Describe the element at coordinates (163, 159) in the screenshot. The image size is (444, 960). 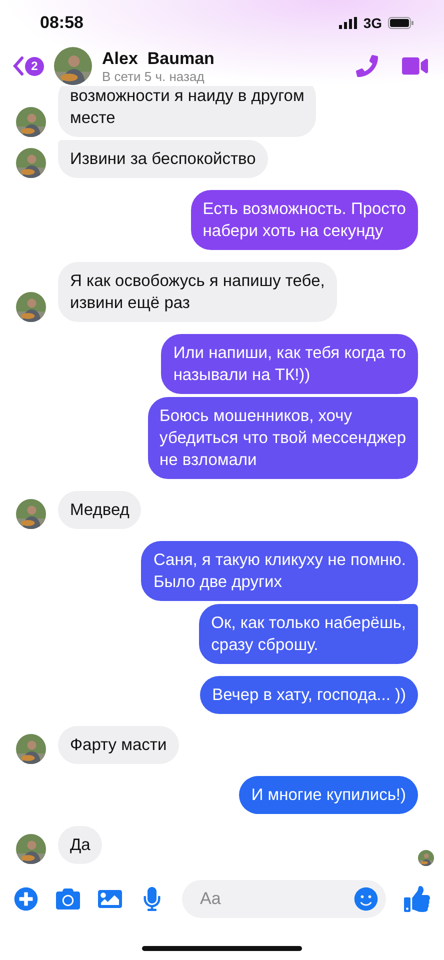
I see `message-bubble: Извини за беспокойство` at that location.